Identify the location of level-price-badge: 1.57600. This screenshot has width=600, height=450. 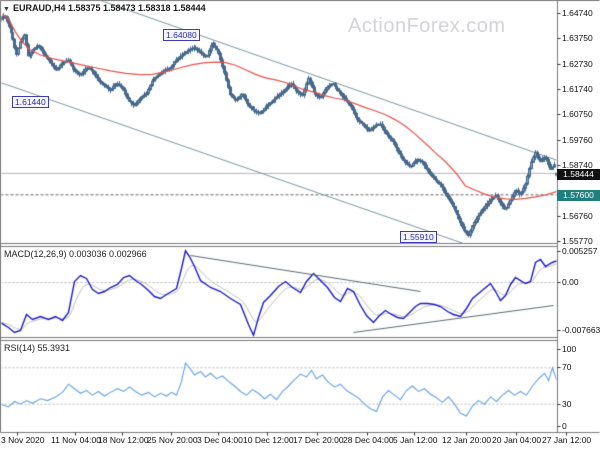
(578, 195).